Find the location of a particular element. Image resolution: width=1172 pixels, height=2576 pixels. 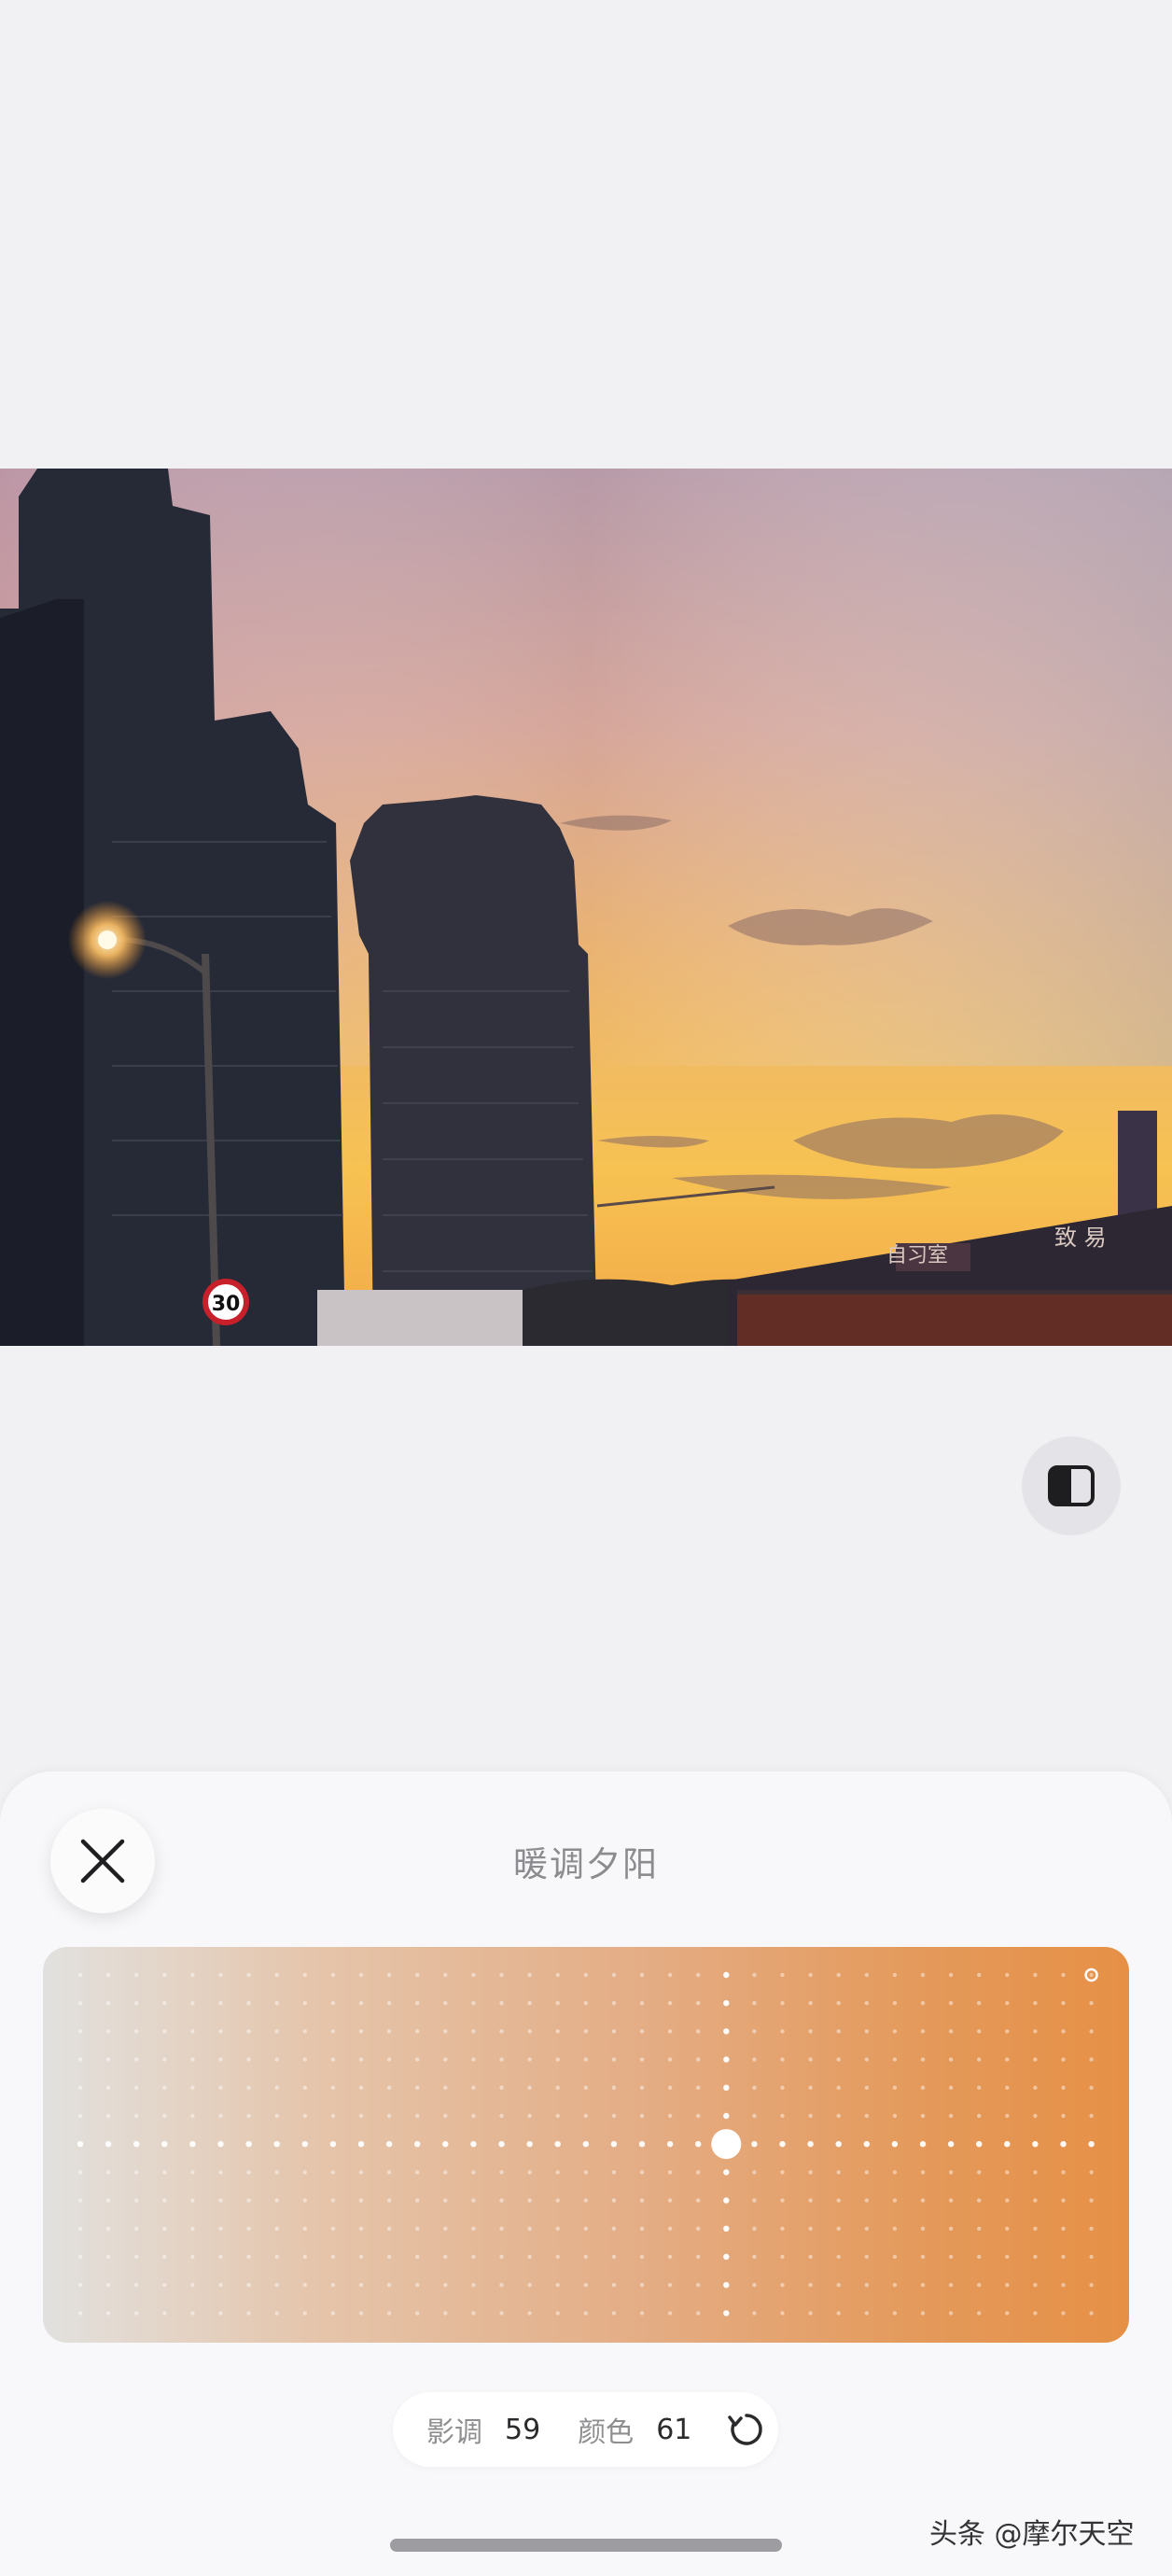

pad-handle is located at coordinates (726, 2144).